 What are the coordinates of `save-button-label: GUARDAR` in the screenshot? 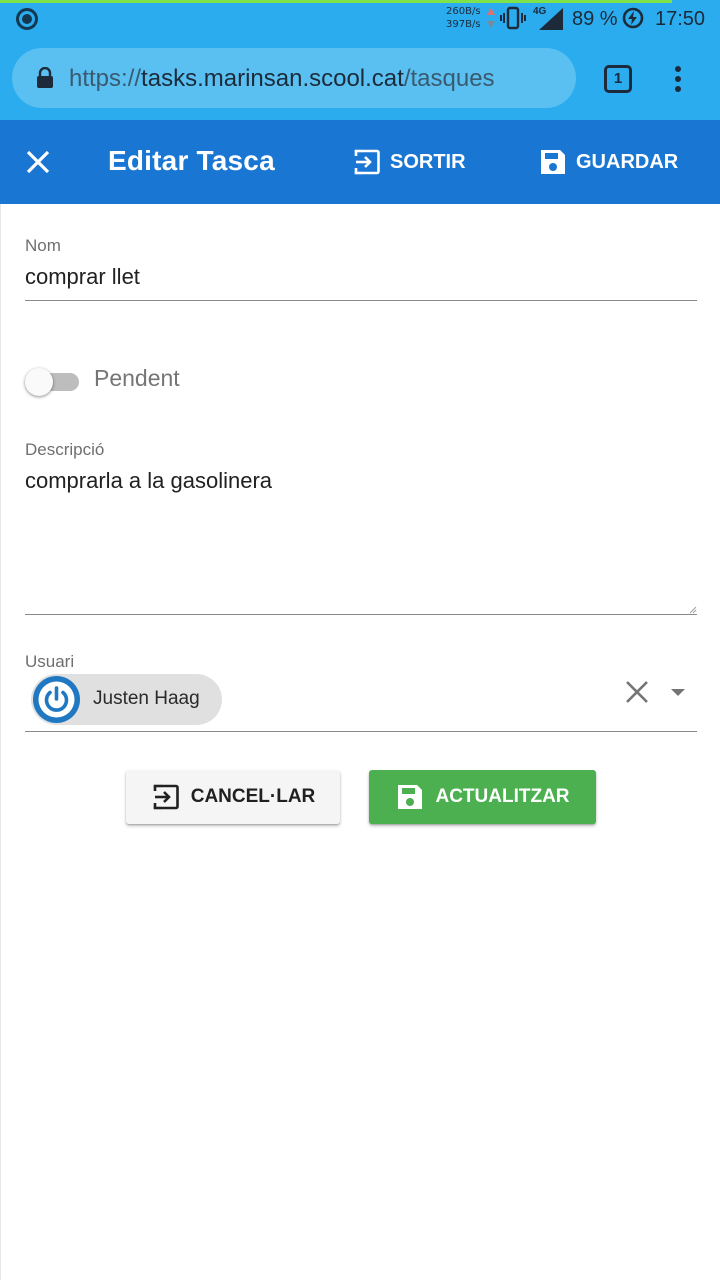 It's located at (627, 161).